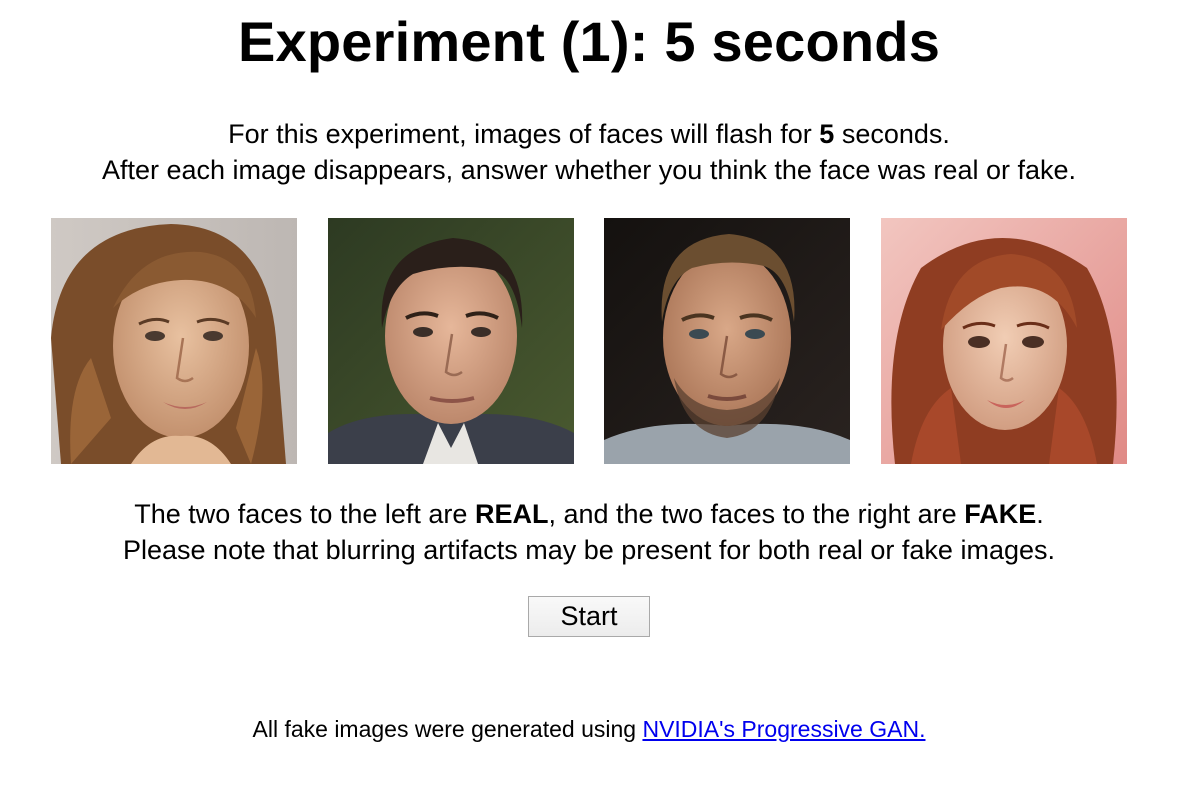 The width and height of the screenshot is (1200, 786). What do you see at coordinates (1040, 514) in the screenshot?
I see `explanation-line-1-end: .` at bounding box center [1040, 514].